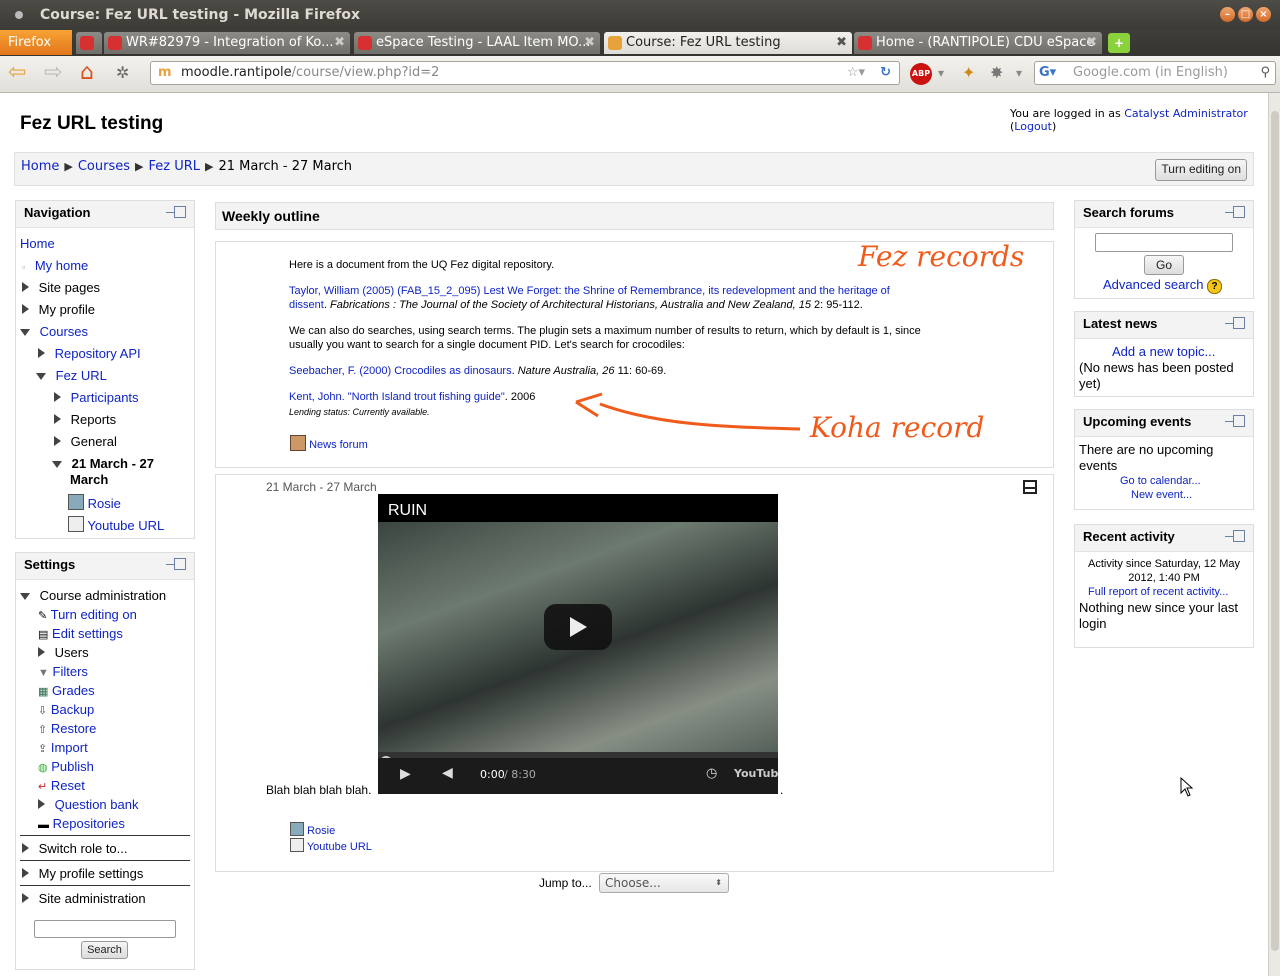 This screenshot has width=1280, height=976. I want to click on record1-title-link-2: dissent, so click(306, 305).